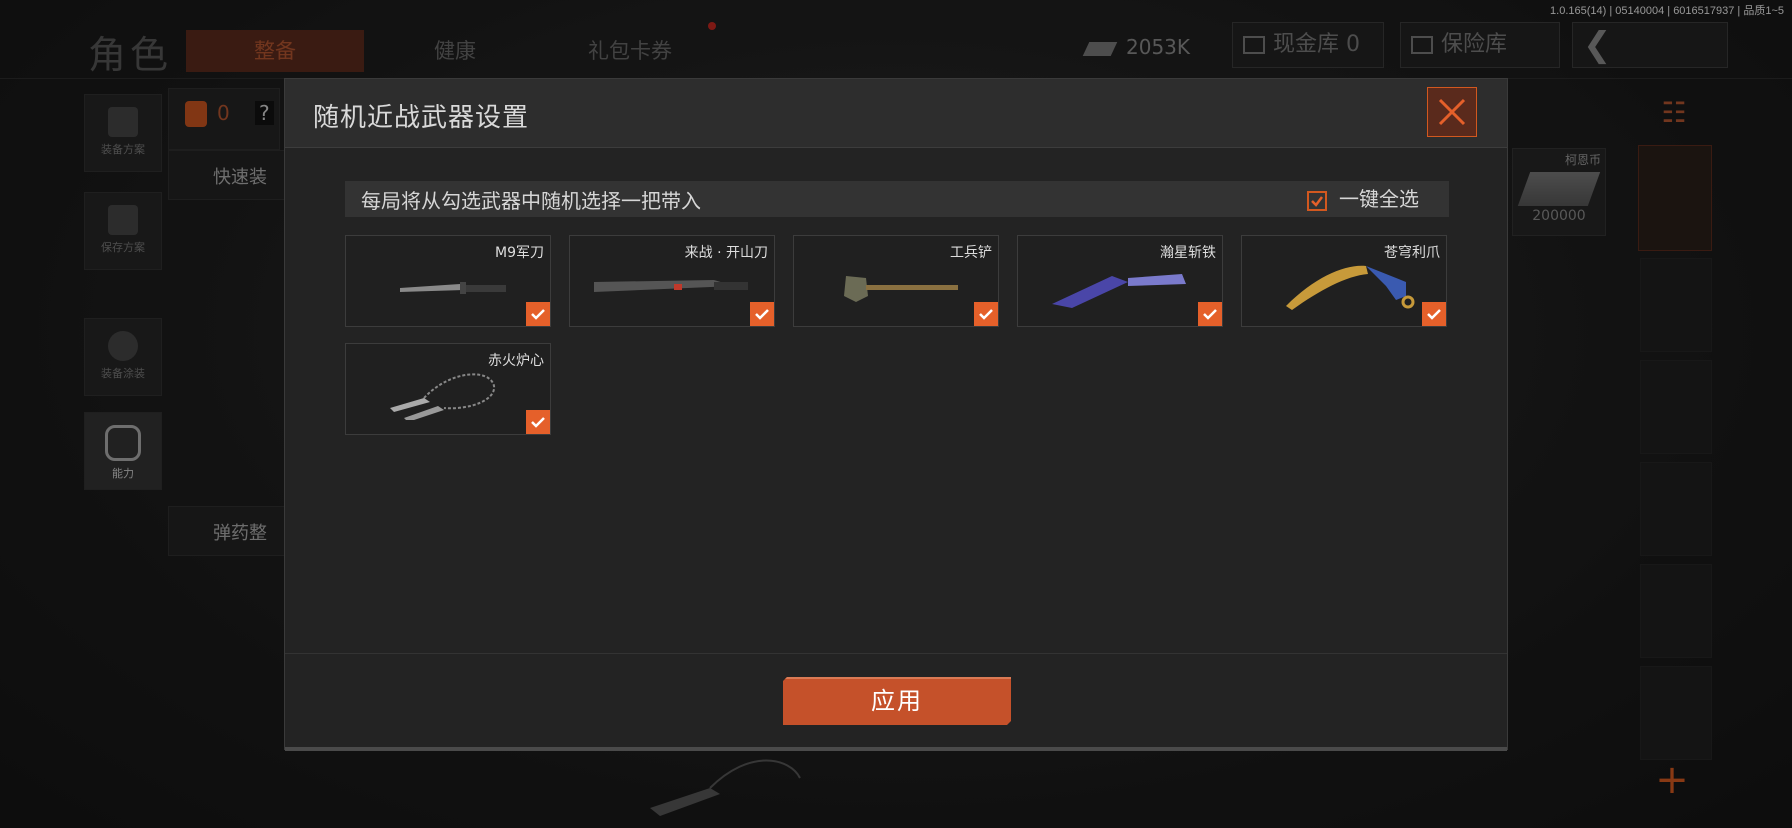 This screenshot has height=828, width=1792. What do you see at coordinates (1379, 199) in the screenshot?
I see `select-all-label: 一键全选` at bounding box center [1379, 199].